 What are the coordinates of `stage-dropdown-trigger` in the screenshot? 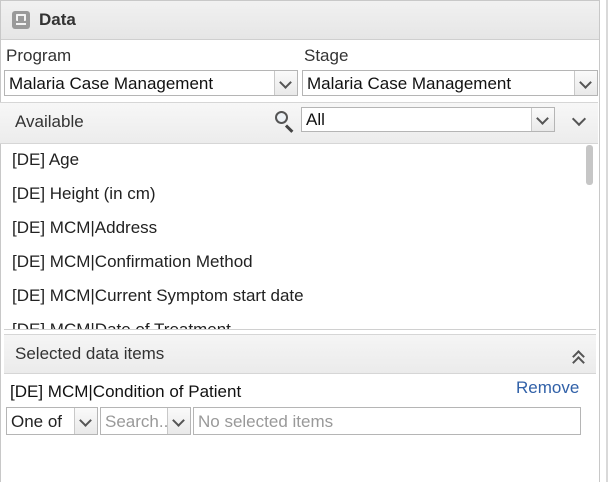 It's located at (585, 83).